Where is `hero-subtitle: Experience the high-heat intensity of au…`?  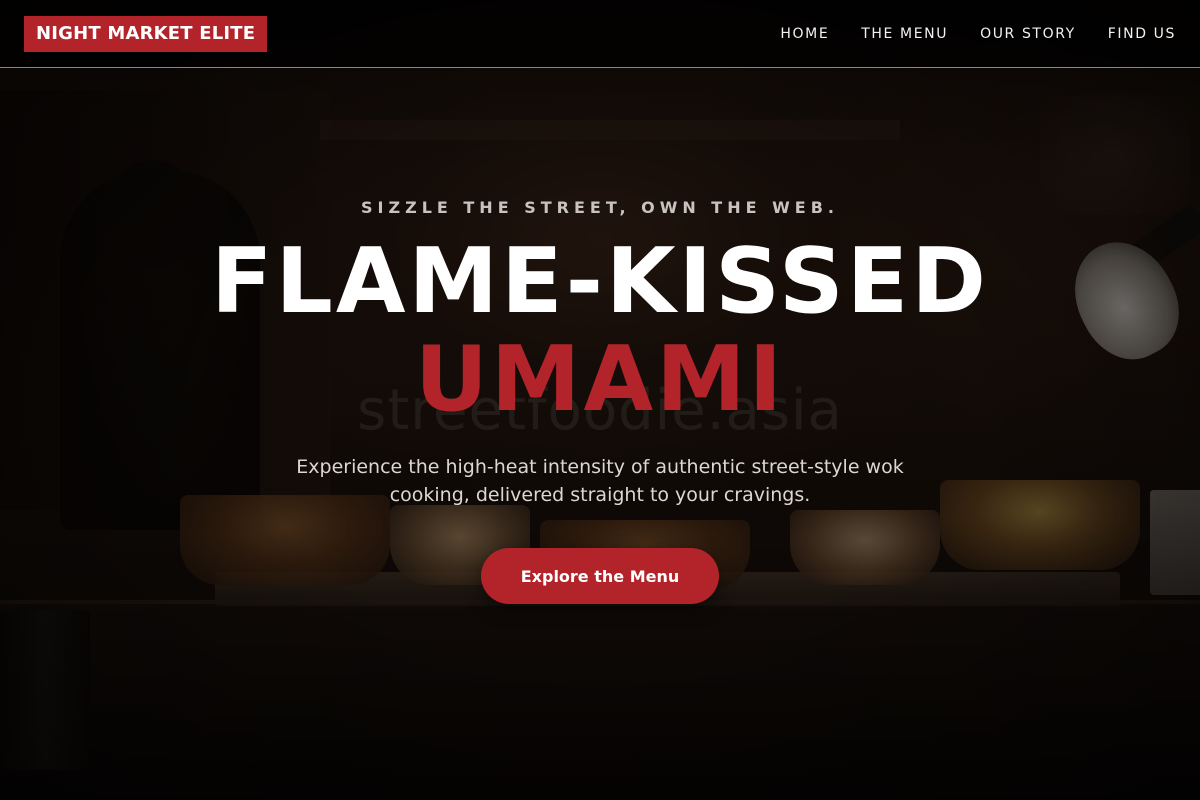 hero-subtitle: Experience the high-heat intensity of au… is located at coordinates (600, 481).